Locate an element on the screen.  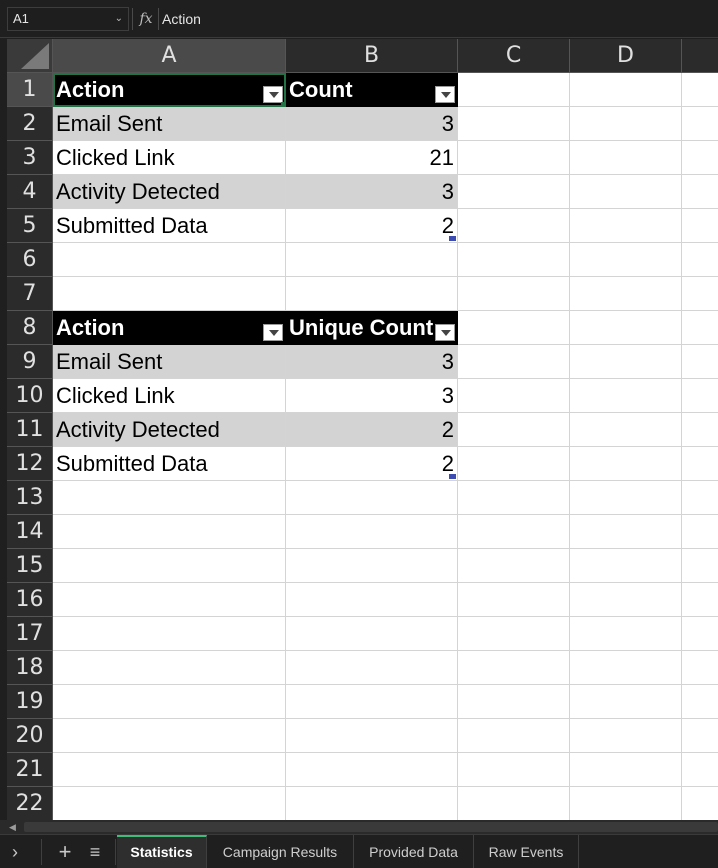
row-header: 15 is located at coordinates (30, 566).